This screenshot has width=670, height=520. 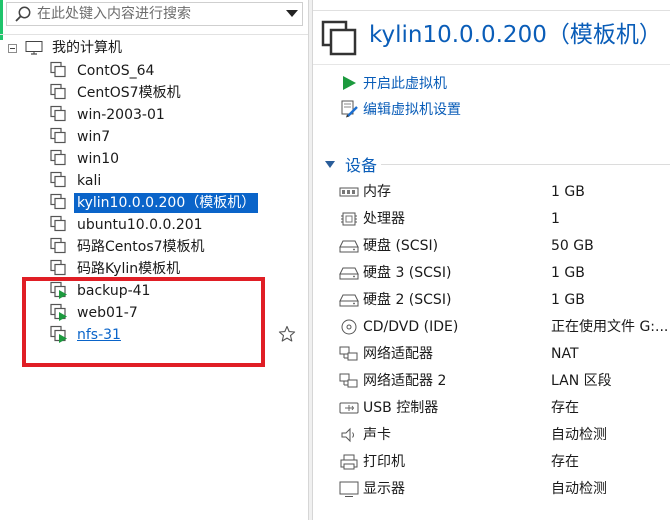 I want to click on device-row: 显示器 自动检测, so click(x=504, y=489).